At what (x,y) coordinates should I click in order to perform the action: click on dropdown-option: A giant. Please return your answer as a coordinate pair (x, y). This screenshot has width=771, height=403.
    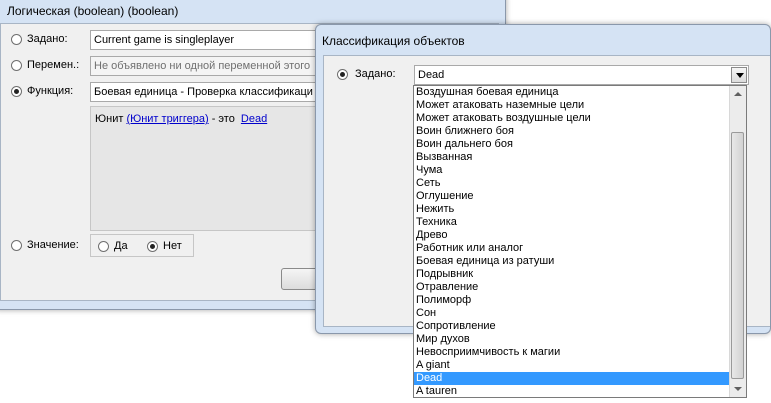
    Looking at the image, I should click on (580, 365).